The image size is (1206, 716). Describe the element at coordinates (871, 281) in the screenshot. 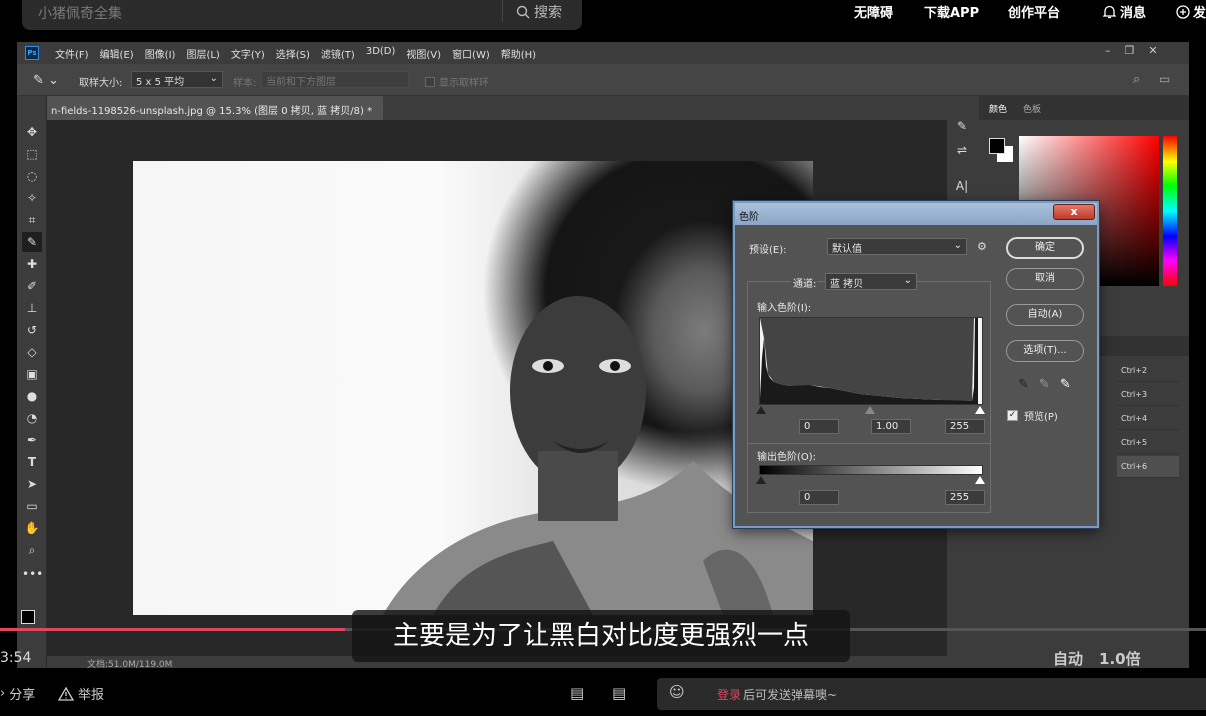

I see `channel-select: 蓝 拷贝 ⌄` at that location.